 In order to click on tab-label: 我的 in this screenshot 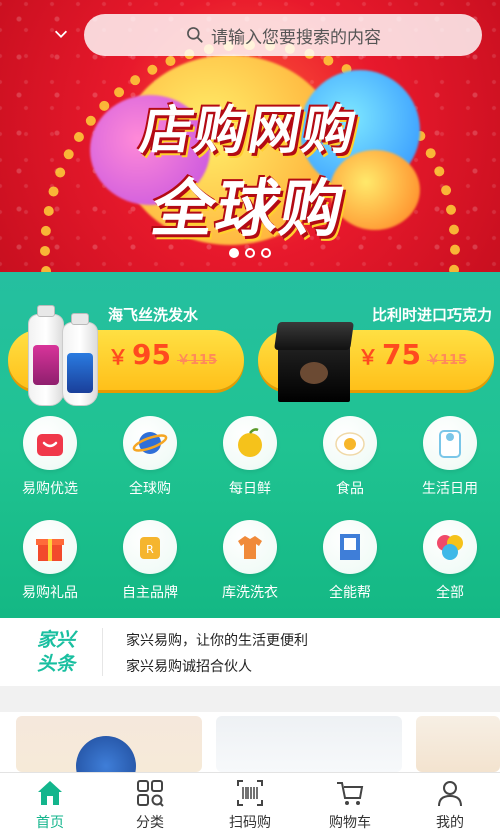, I will do `click(450, 823)`.